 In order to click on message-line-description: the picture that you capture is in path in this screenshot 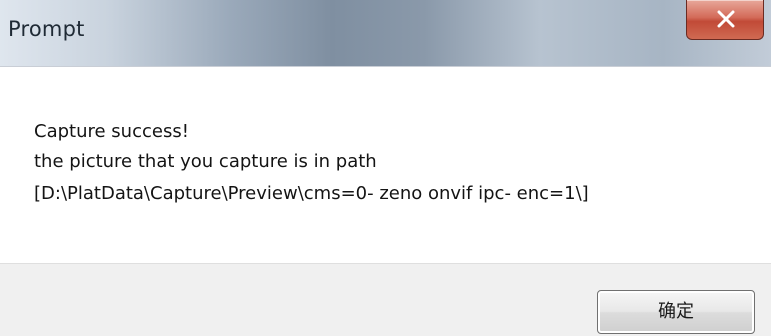, I will do `click(205, 161)`.